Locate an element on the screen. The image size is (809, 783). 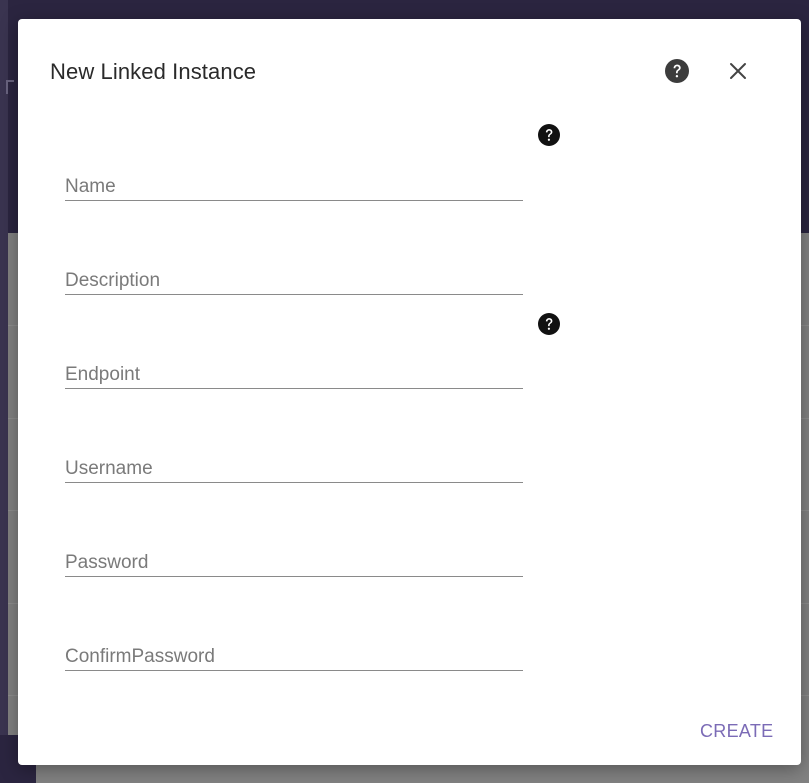
password-field is located at coordinates (294, 556).